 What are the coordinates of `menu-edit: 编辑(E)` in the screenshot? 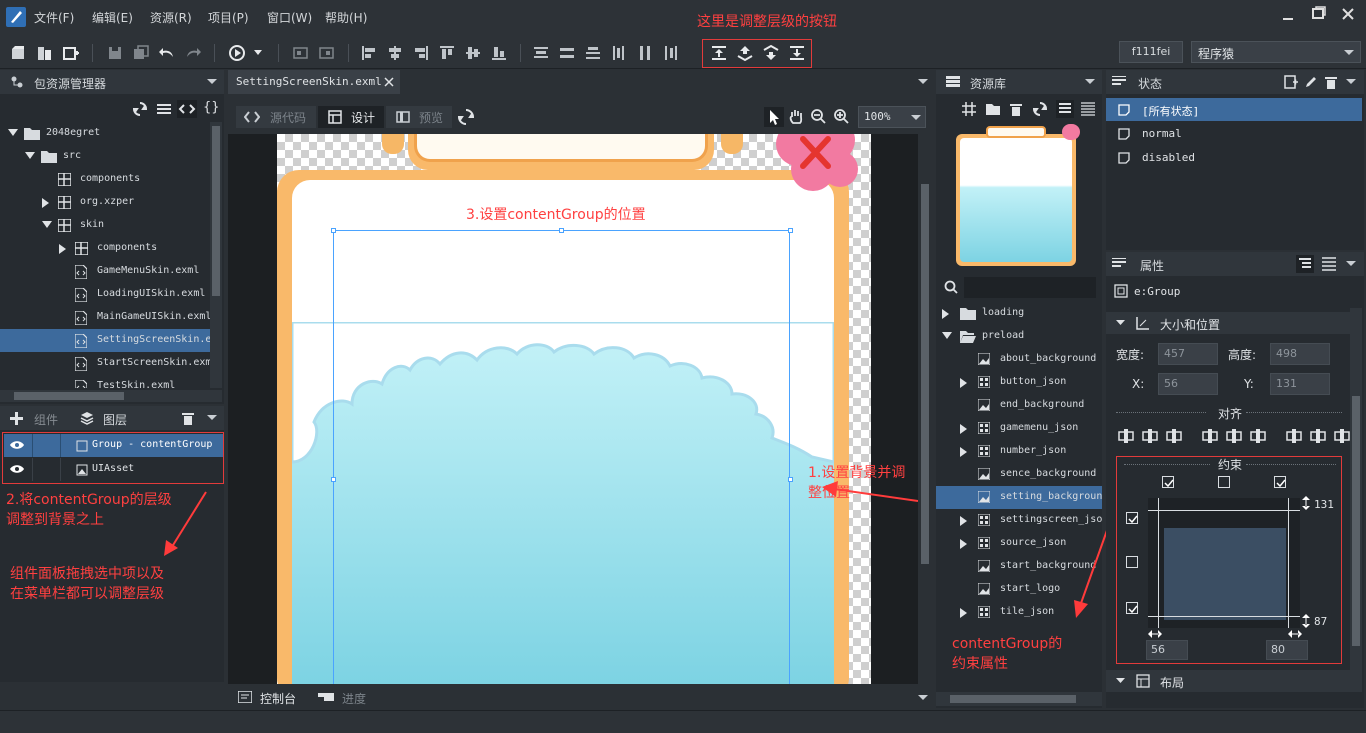 It's located at (112, 17).